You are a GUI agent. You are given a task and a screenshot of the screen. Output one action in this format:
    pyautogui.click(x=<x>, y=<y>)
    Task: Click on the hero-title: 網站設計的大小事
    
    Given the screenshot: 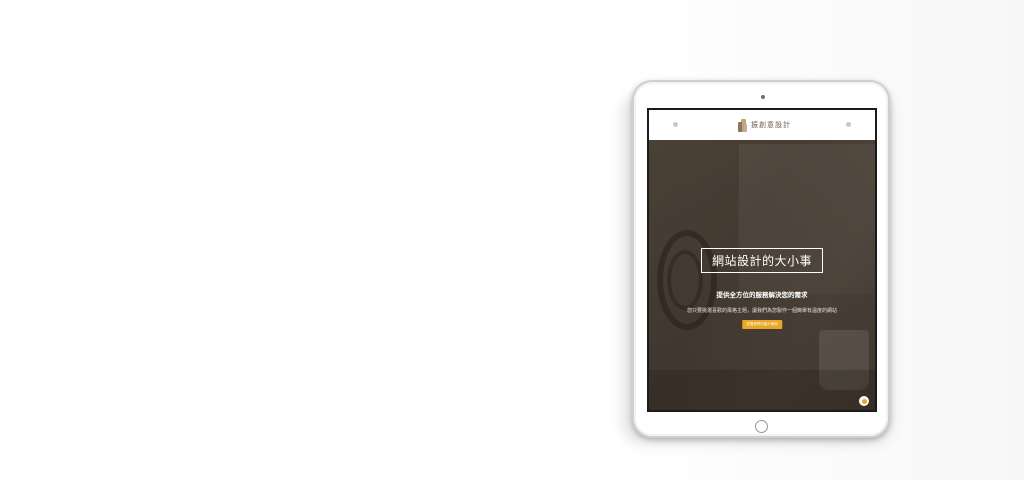 What is the action you would take?
    pyautogui.click(x=762, y=260)
    